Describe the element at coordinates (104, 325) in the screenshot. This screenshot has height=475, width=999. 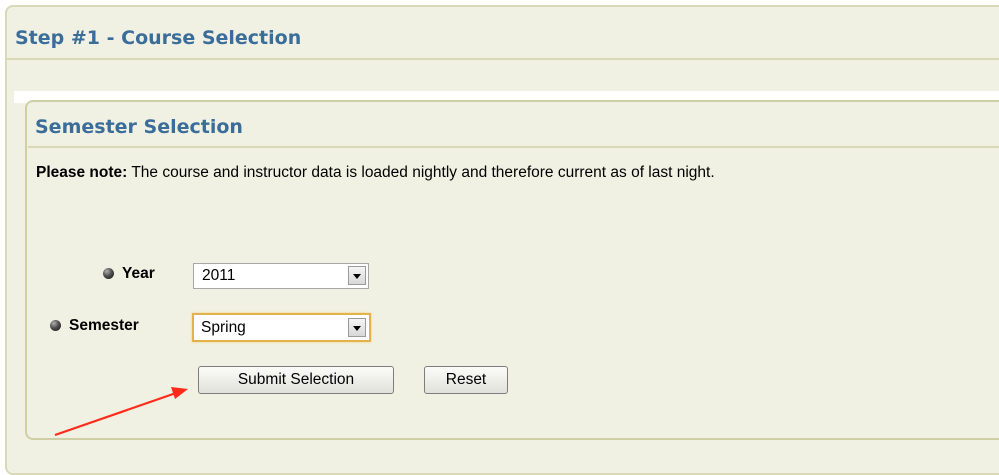
I see `semester-label: Semester` at that location.